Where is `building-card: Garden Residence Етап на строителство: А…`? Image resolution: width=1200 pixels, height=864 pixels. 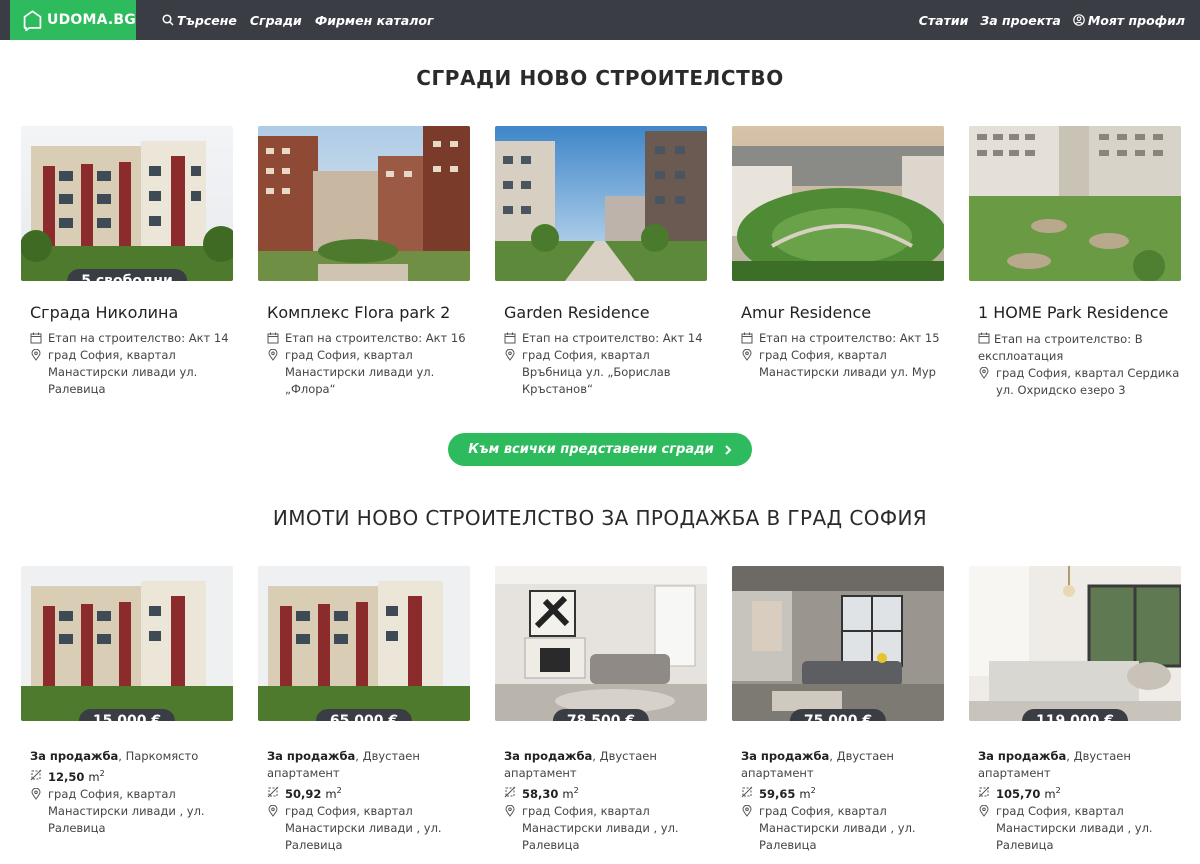
building-card: Garden Residence Етап на строителство: А… is located at coordinates (601, 262).